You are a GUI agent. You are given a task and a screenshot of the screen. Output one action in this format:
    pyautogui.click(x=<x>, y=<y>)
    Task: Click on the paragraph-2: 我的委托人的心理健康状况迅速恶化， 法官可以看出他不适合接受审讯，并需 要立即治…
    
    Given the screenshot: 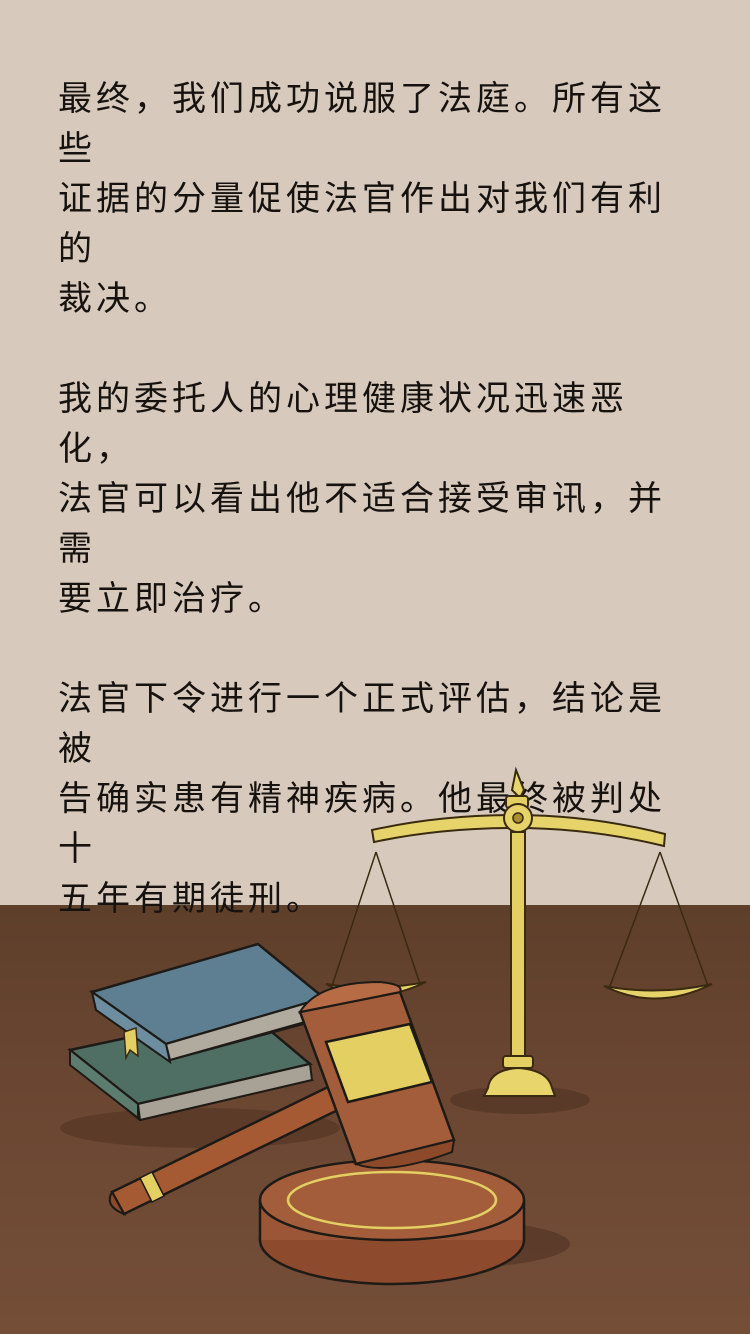 What is the action you would take?
    pyautogui.click(x=362, y=499)
    